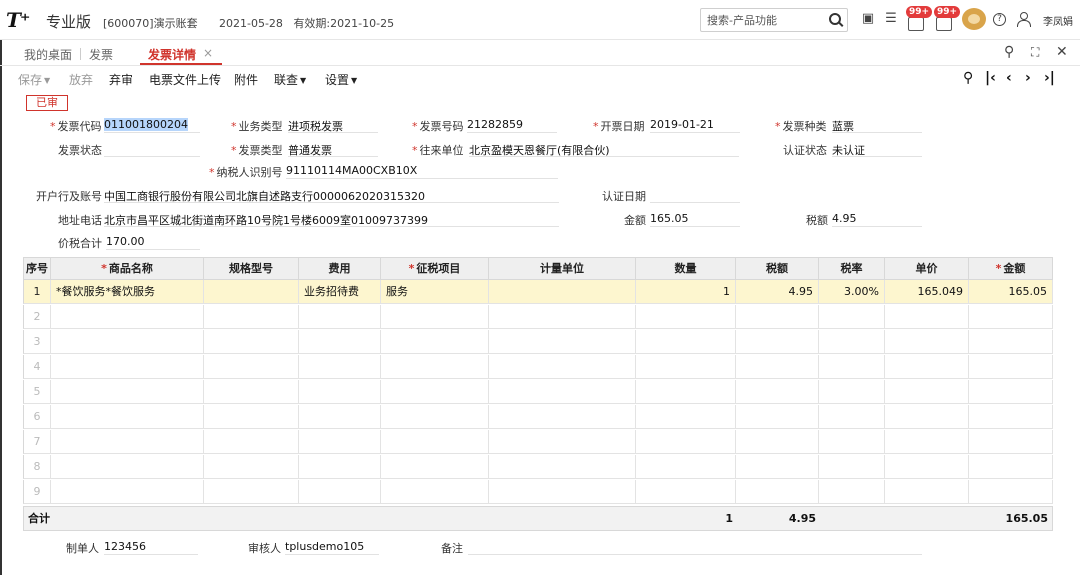 This screenshot has width=1080, height=575. What do you see at coordinates (340, 292) in the screenshot?
I see `cell-expense: 业务招待费` at bounding box center [340, 292].